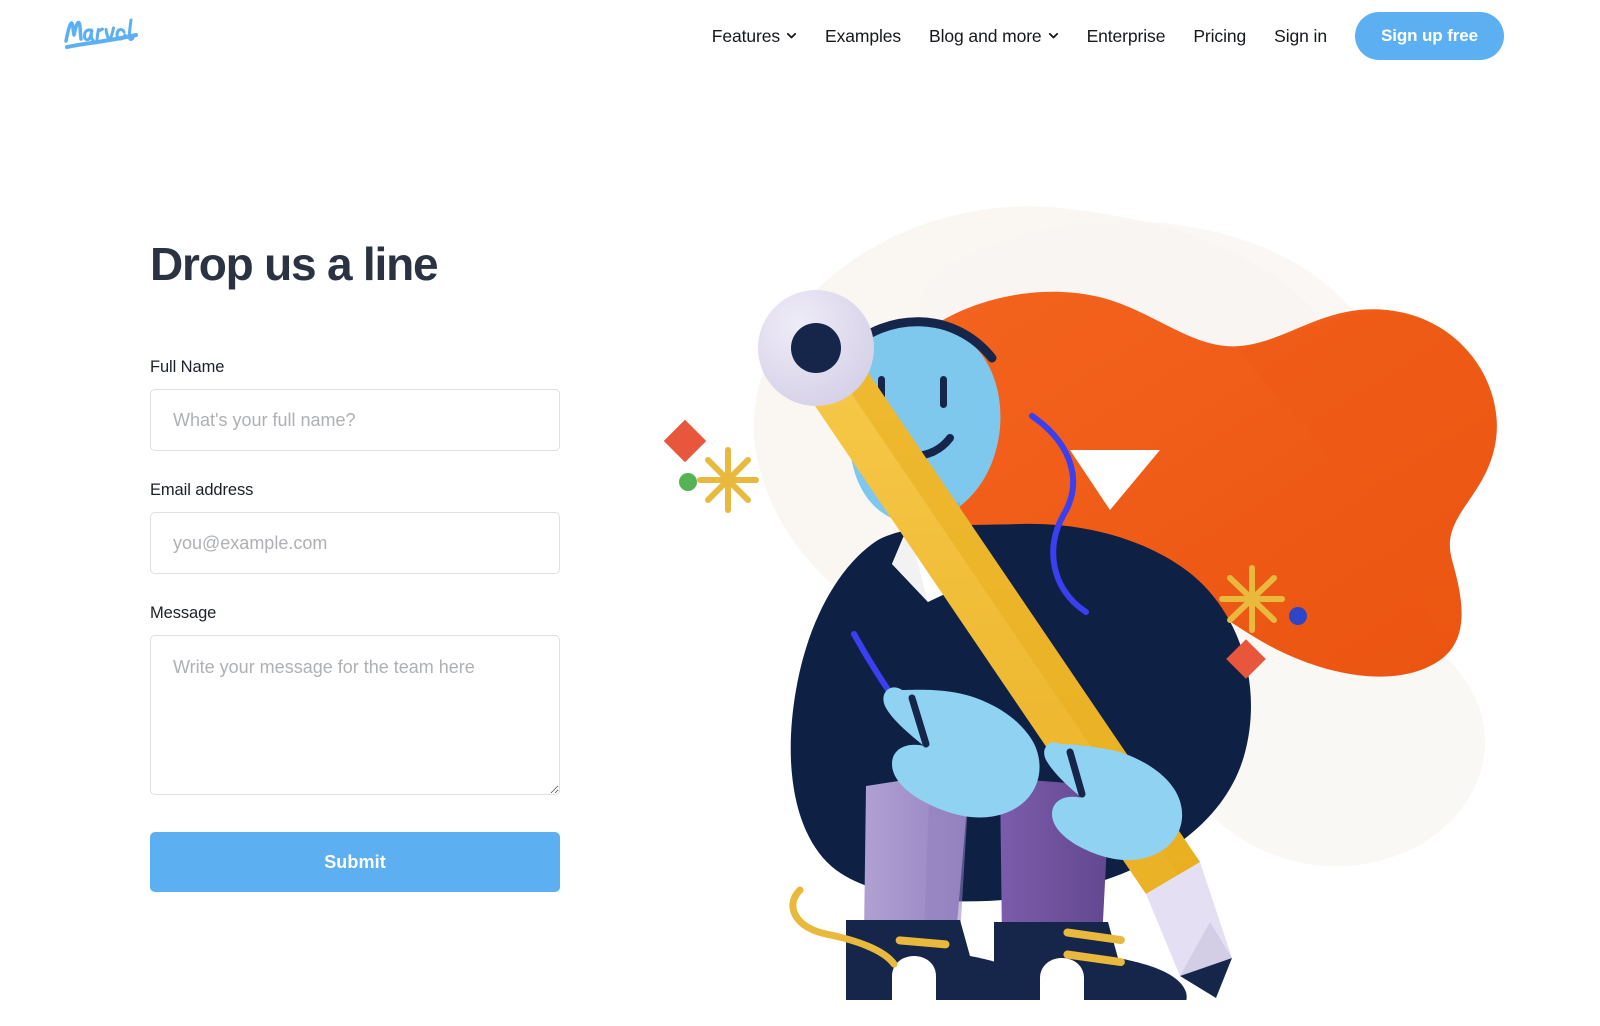  I want to click on nav-item-pricing: Pricing, so click(1219, 36).